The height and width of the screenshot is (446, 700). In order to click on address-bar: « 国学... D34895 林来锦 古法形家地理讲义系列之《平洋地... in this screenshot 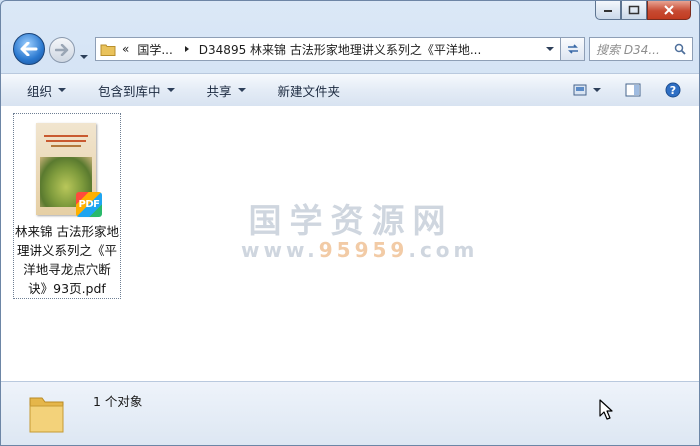, I will do `click(328, 49)`.